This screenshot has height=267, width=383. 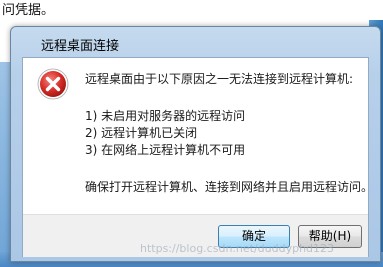 What do you see at coordinates (165, 116) in the screenshot?
I see `reason-item: 1) 未启用对服务器的远程访问` at bounding box center [165, 116].